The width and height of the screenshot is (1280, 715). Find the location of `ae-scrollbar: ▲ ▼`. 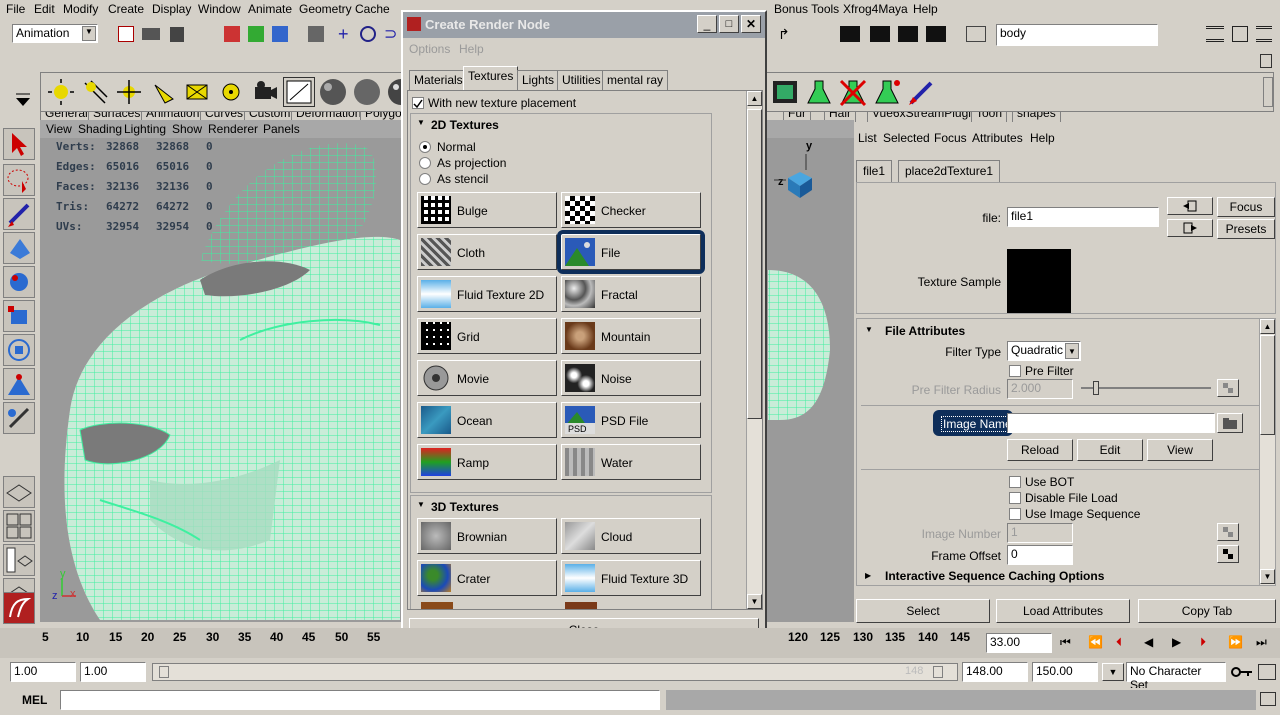

ae-scrollbar: ▲ ▼ is located at coordinates (1267, 452).